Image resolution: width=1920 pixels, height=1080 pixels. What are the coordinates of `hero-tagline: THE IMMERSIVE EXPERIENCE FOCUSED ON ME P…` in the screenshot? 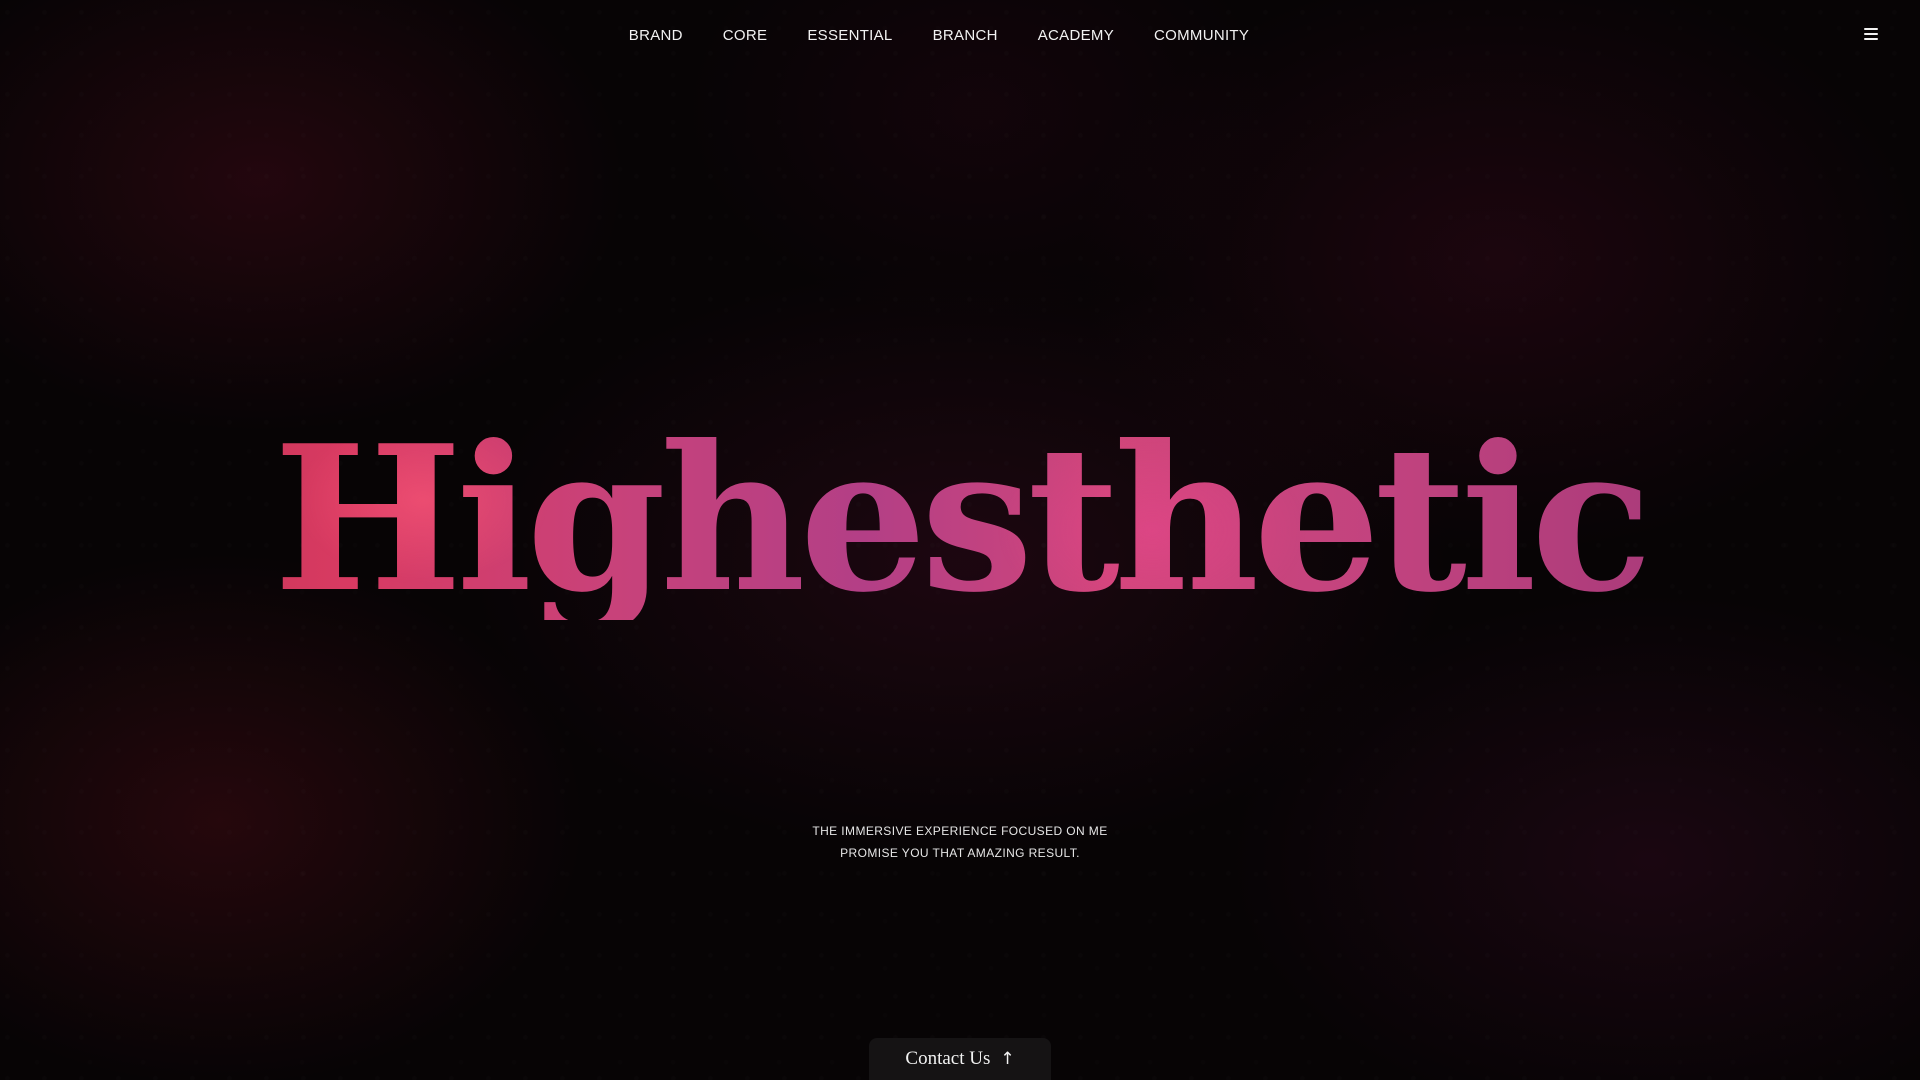 It's located at (960, 842).